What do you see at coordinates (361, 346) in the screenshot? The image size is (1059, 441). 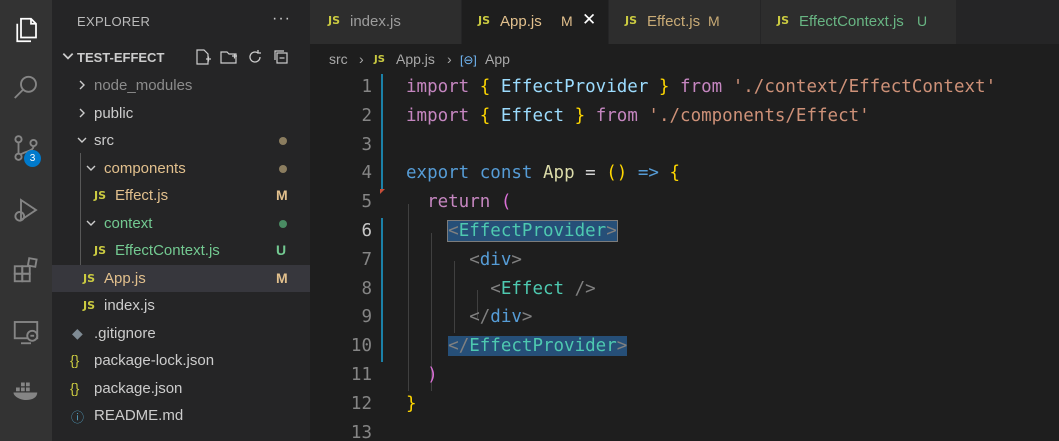 I see `line-number: 10` at bounding box center [361, 346].